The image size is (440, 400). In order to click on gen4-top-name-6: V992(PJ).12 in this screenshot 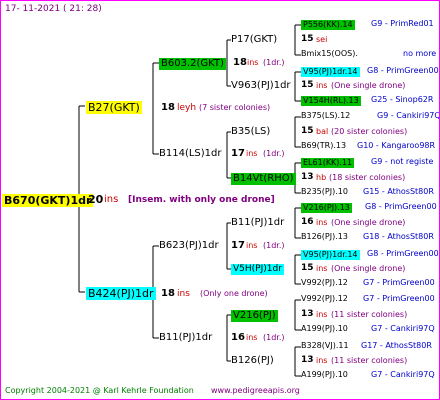, I will do `click(324, 299)`.